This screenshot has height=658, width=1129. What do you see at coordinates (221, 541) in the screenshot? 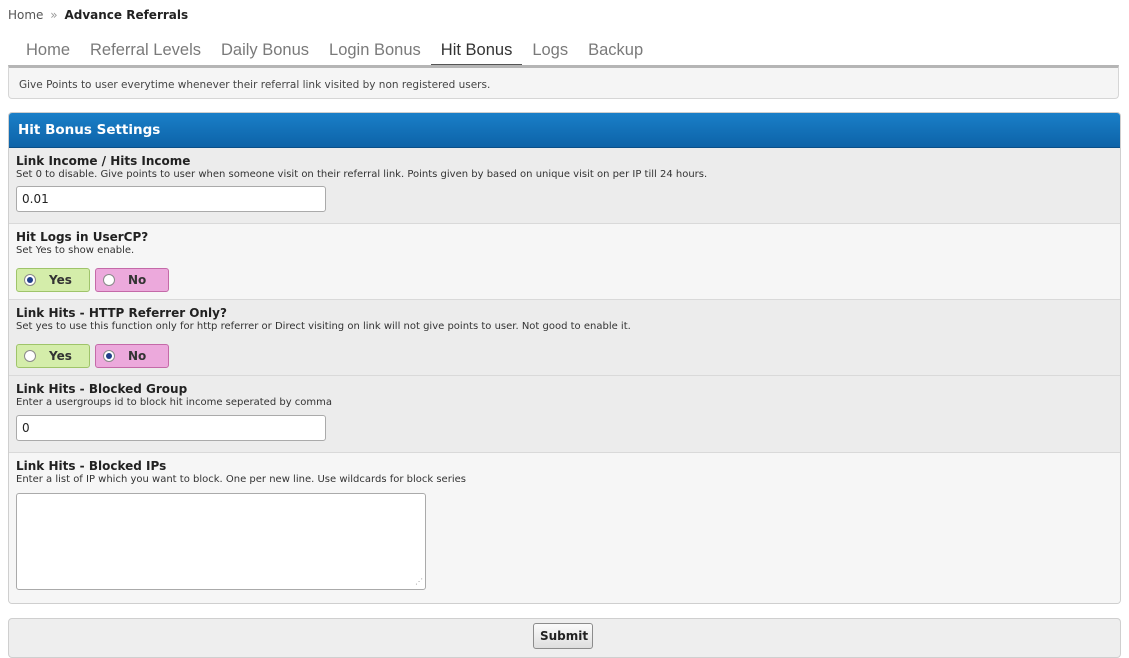
I see `blocked-ips-textarea` at bounding box center [221, 541].